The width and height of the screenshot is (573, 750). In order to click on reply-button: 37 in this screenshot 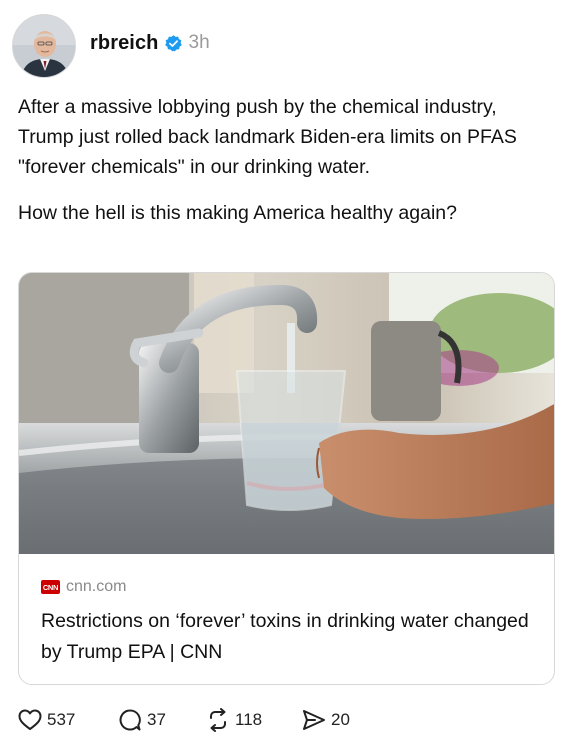, I will do `click(142, 720)`.